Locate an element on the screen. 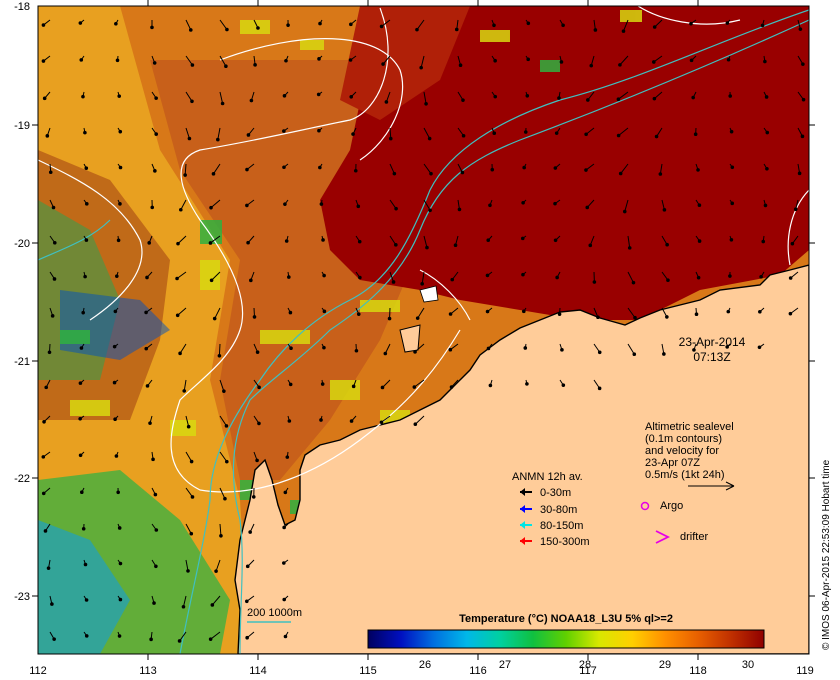  y-tick-label: -22 is located at coordinates (22, 479).